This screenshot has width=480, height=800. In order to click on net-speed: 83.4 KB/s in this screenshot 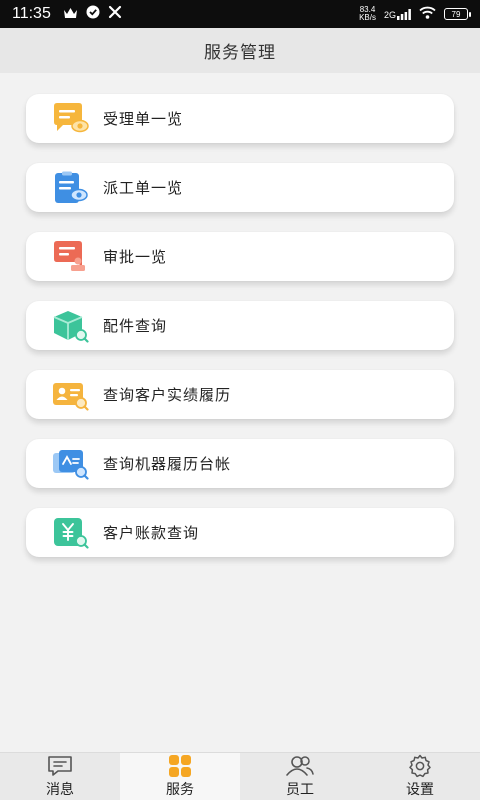, I will do `click(367, 14)`.